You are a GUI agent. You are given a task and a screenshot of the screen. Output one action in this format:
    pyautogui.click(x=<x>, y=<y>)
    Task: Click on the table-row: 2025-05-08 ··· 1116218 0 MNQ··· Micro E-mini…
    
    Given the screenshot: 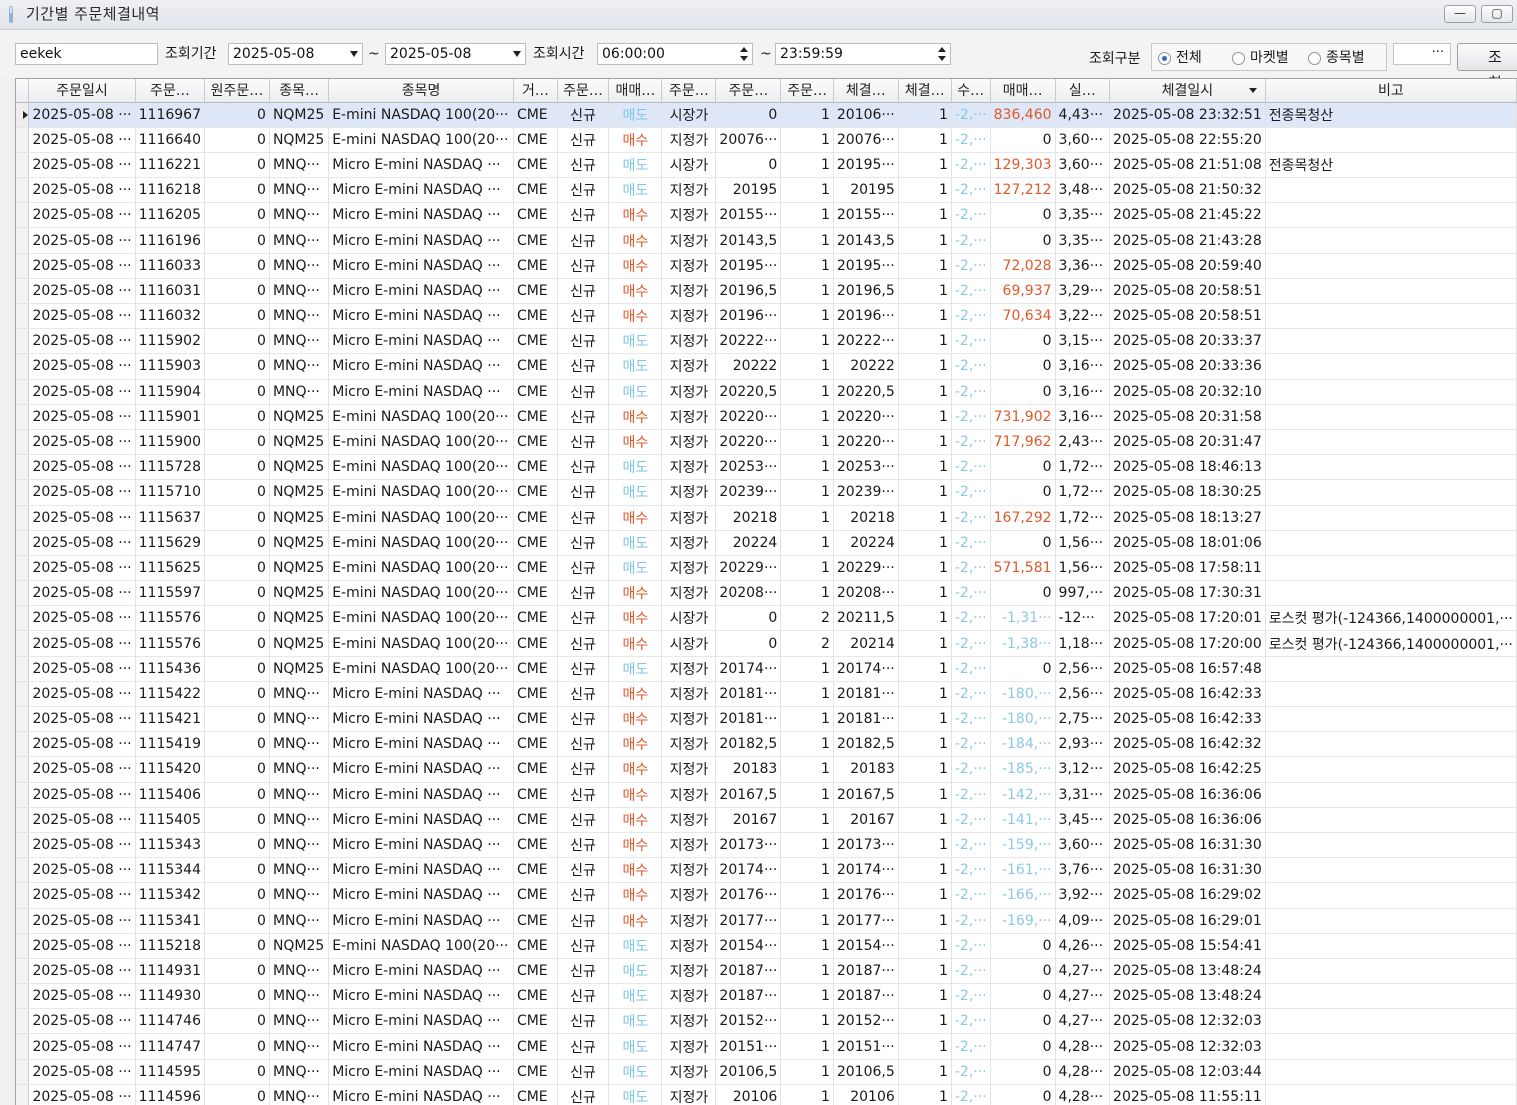 What is the action you would take?
    pyautogui.click(x=766, y=190)
    